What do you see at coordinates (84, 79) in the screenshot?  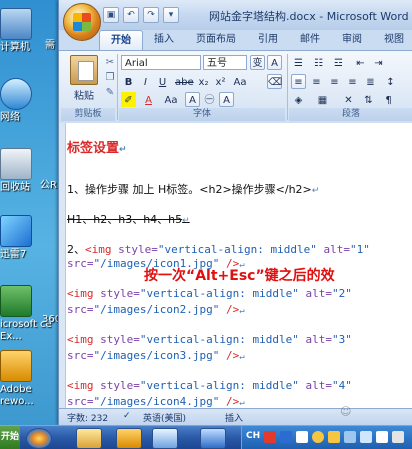 I see `paste-button: 粘贴` at bounding box center [84, 79].